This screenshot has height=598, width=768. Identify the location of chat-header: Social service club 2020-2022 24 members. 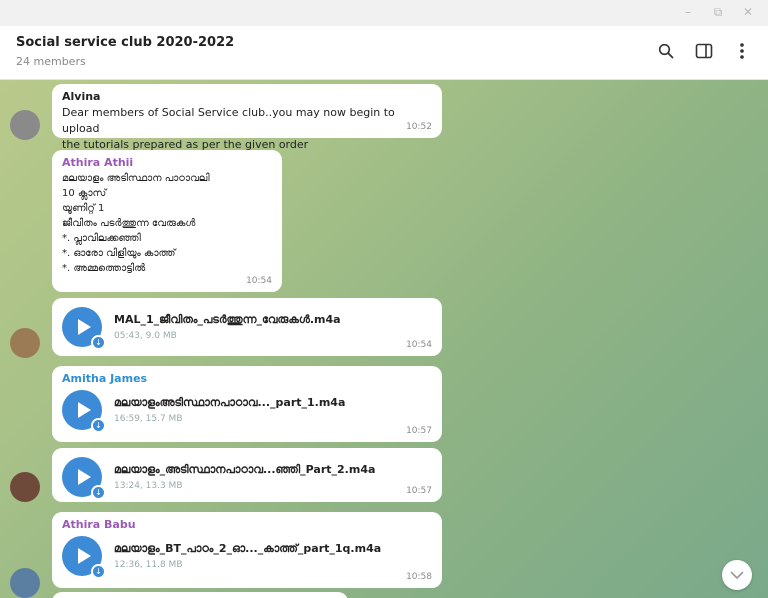
(384, 53).